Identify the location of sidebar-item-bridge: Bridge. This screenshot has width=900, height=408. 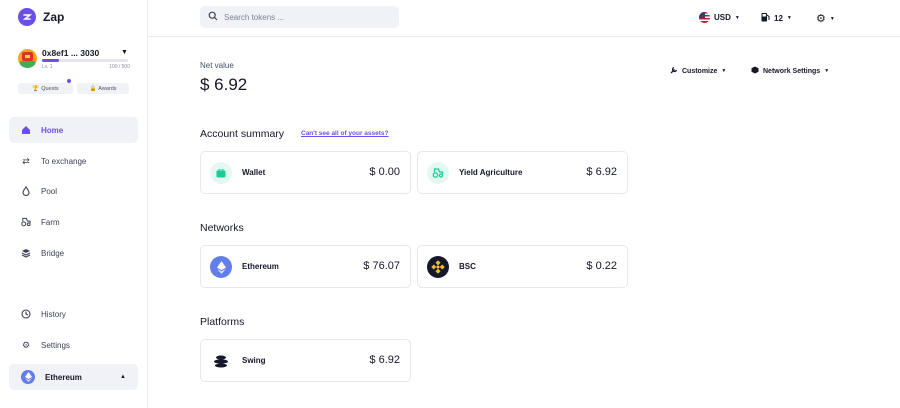
(73, 253).